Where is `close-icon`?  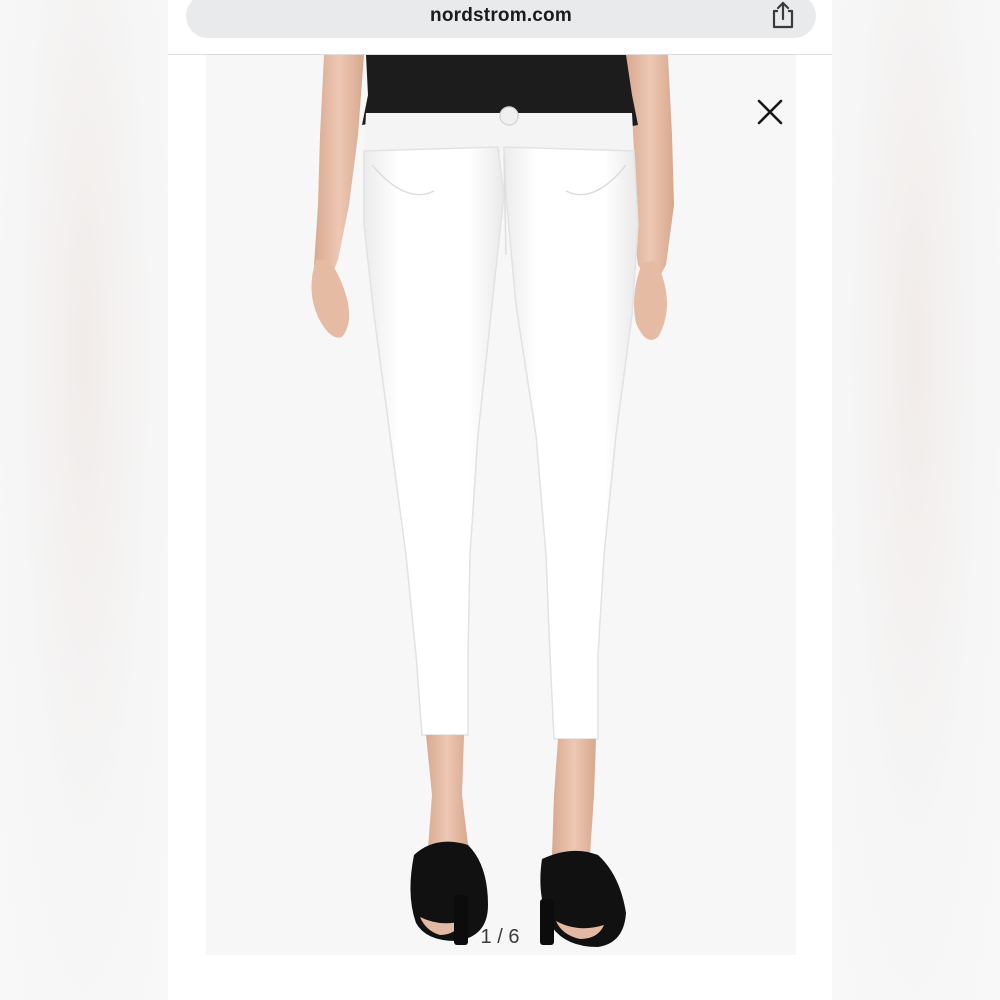 close-icon is located at coordinates (770, 112).